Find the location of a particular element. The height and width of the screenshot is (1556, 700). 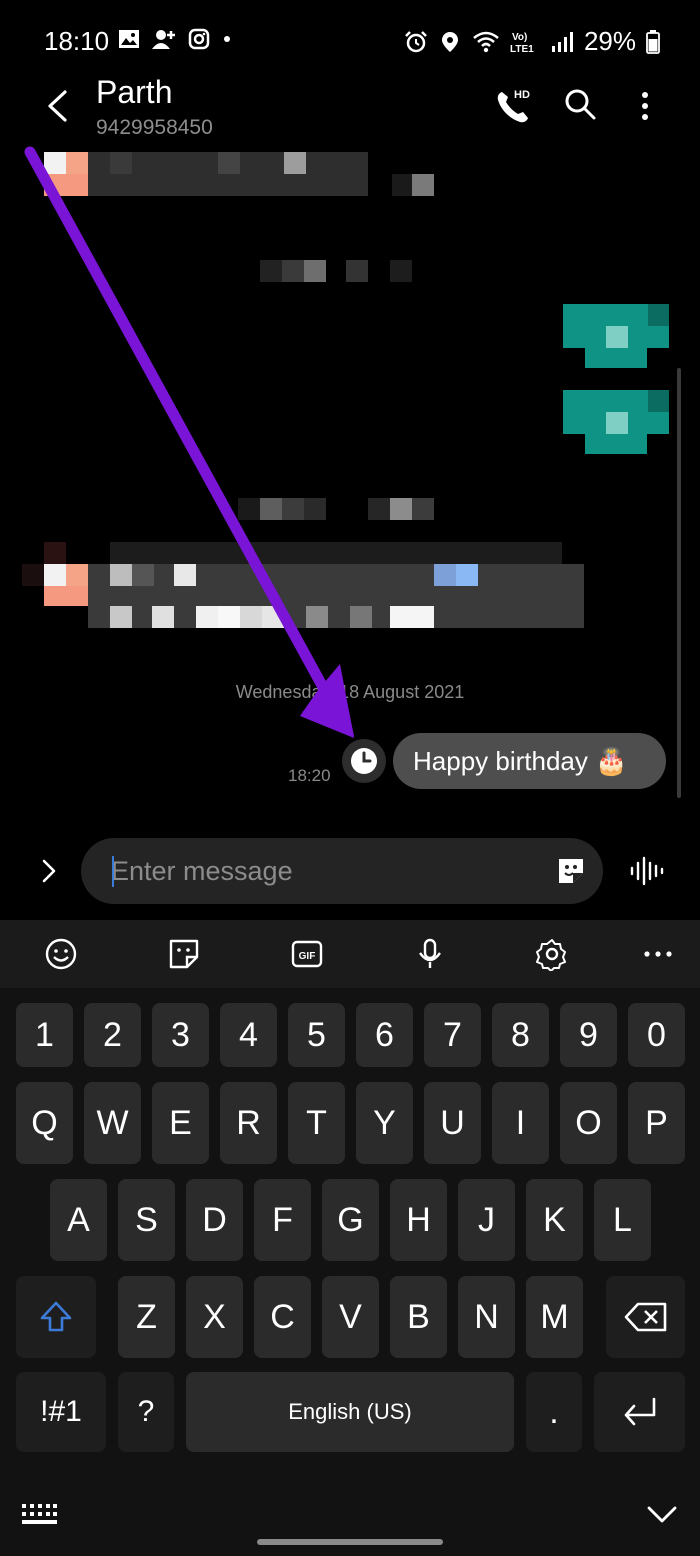

enter-arrow-icon is located at coordinates (639, 1411).